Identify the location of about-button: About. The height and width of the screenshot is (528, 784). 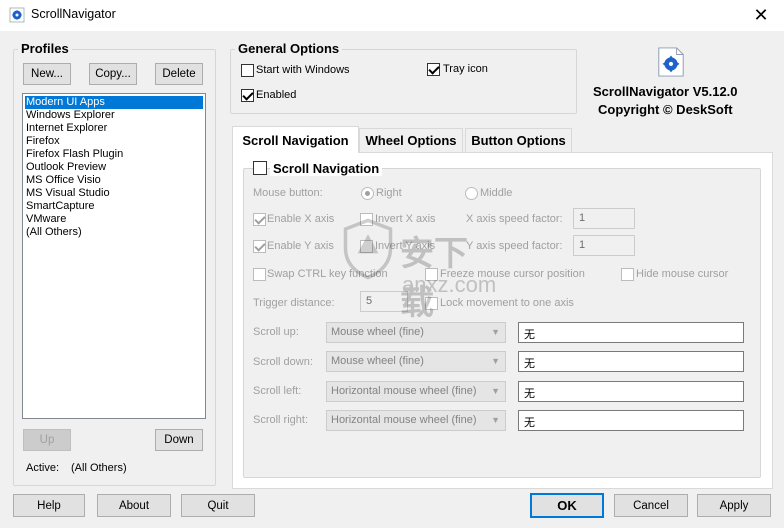
(134, 505).